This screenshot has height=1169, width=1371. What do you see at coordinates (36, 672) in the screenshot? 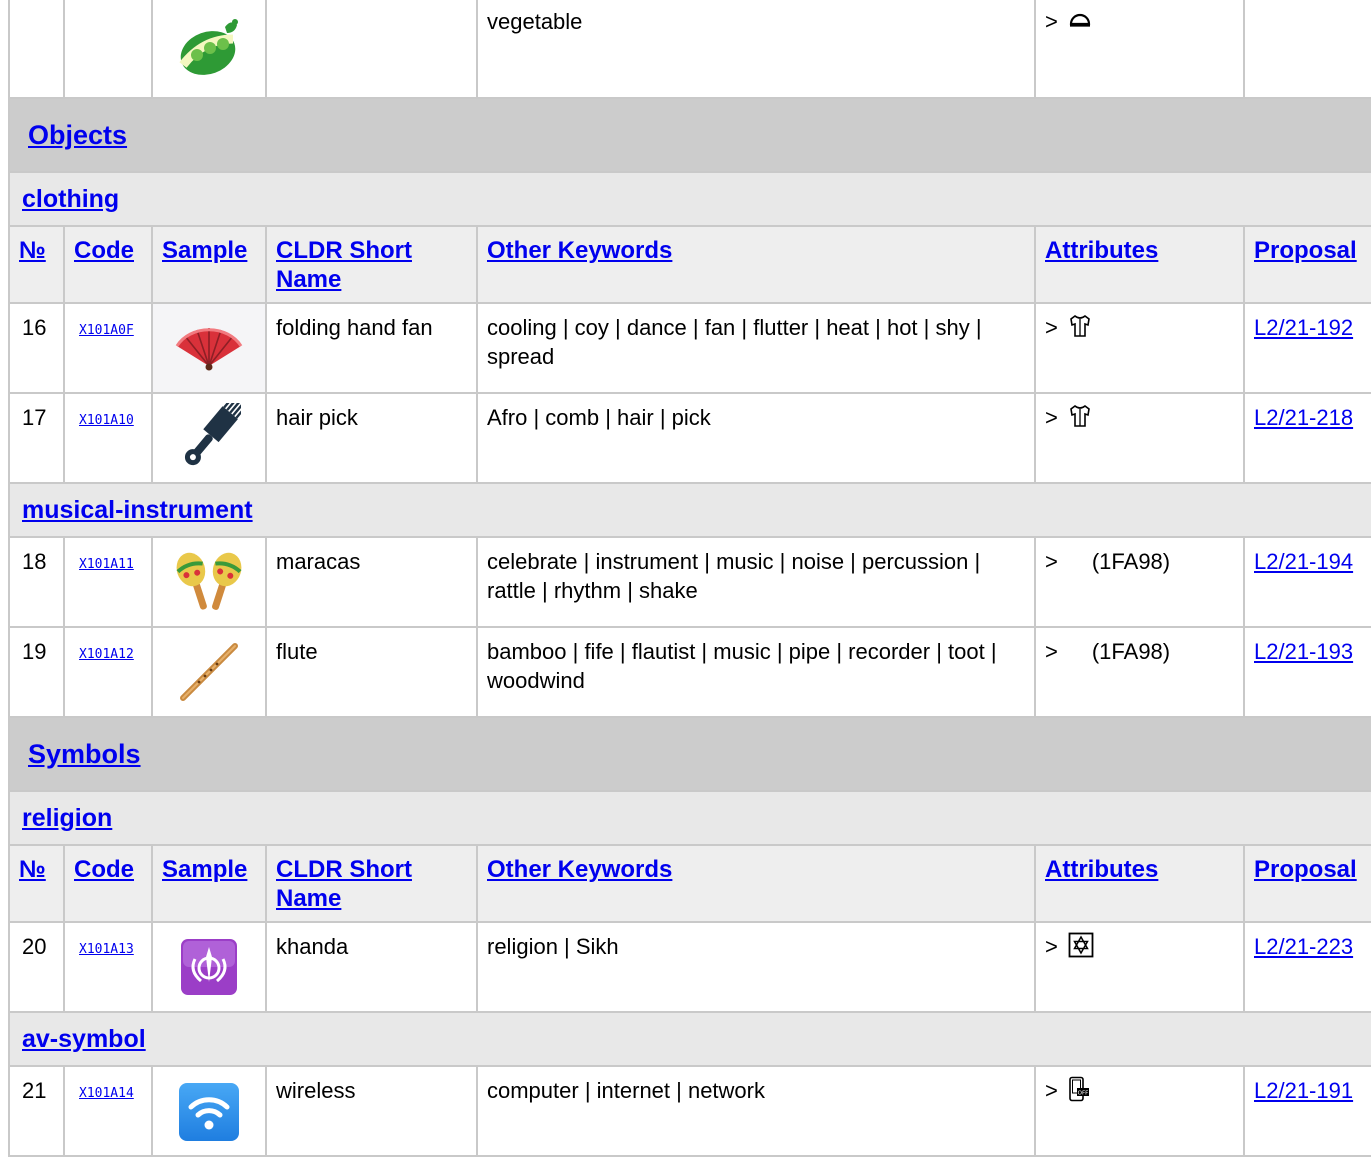
I see `number-cell: 19` at bounding box center [36, 672].